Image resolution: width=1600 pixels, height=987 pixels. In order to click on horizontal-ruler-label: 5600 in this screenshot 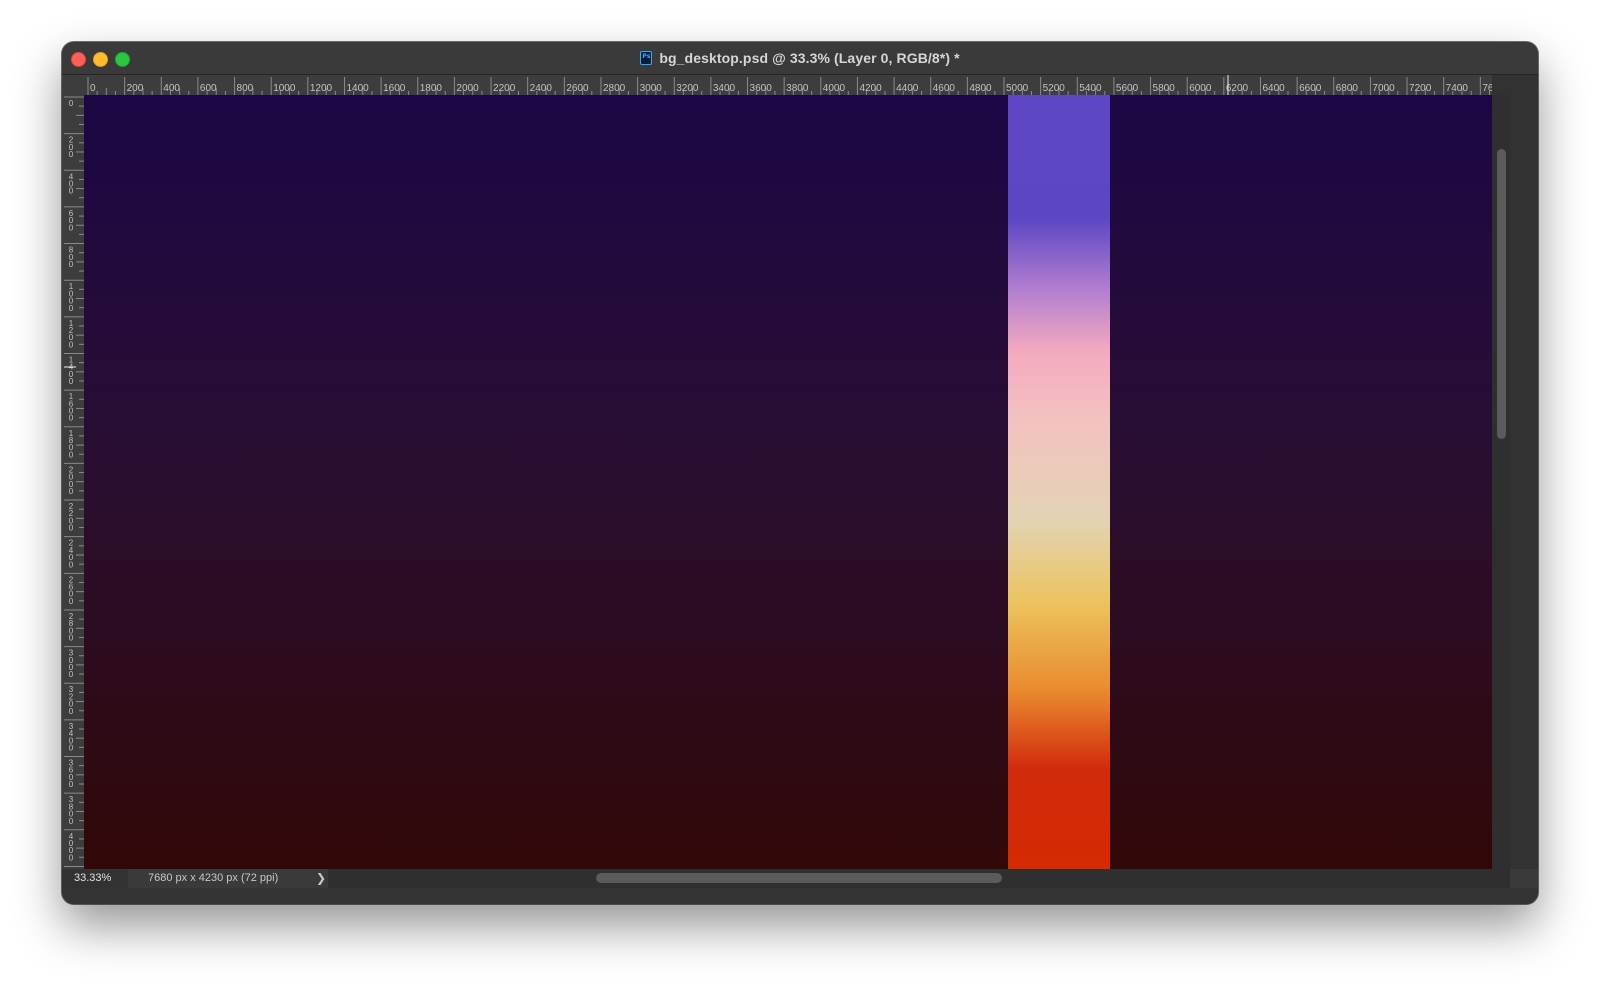, I will do `click(1127, 88)`.